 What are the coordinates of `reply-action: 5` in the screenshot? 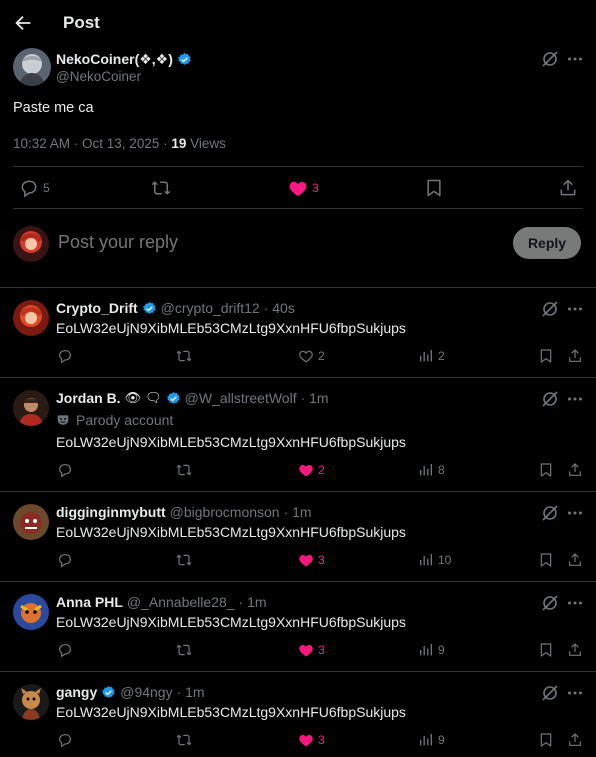 It's located at (34, 188).